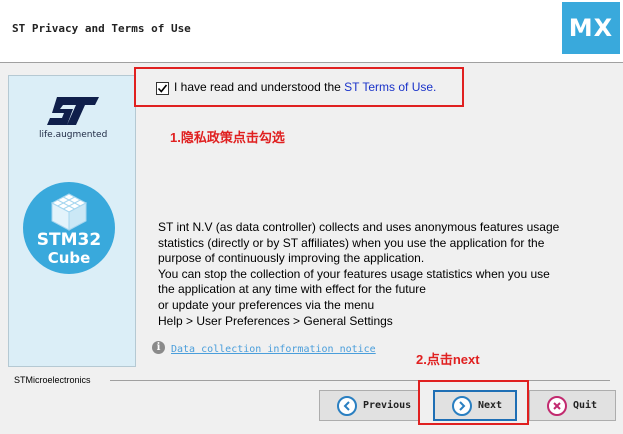 The height and width of the screenshot is (434, 623). Describe the element at coordinates (473, 402) in the screenshot. I see `next-button-highlight` at that location.